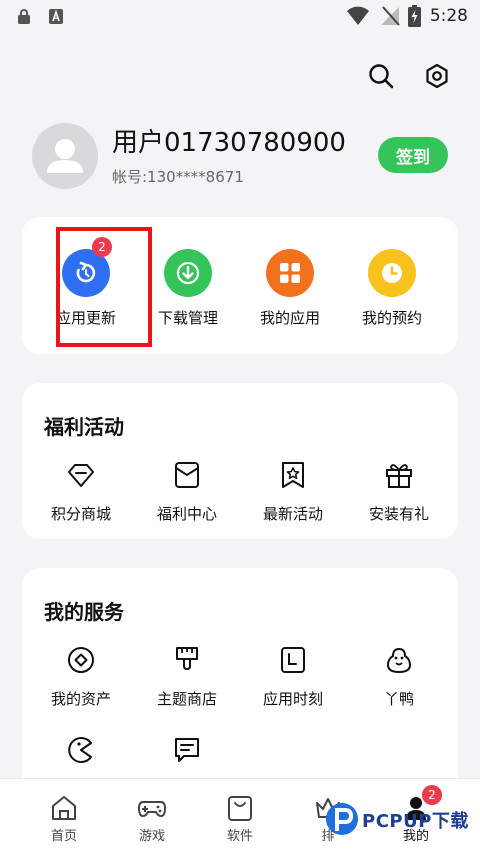 The width and height of the screenshot is (480, 855). I want to click on account-number: 帐号:130****8671, so click(178, 177).